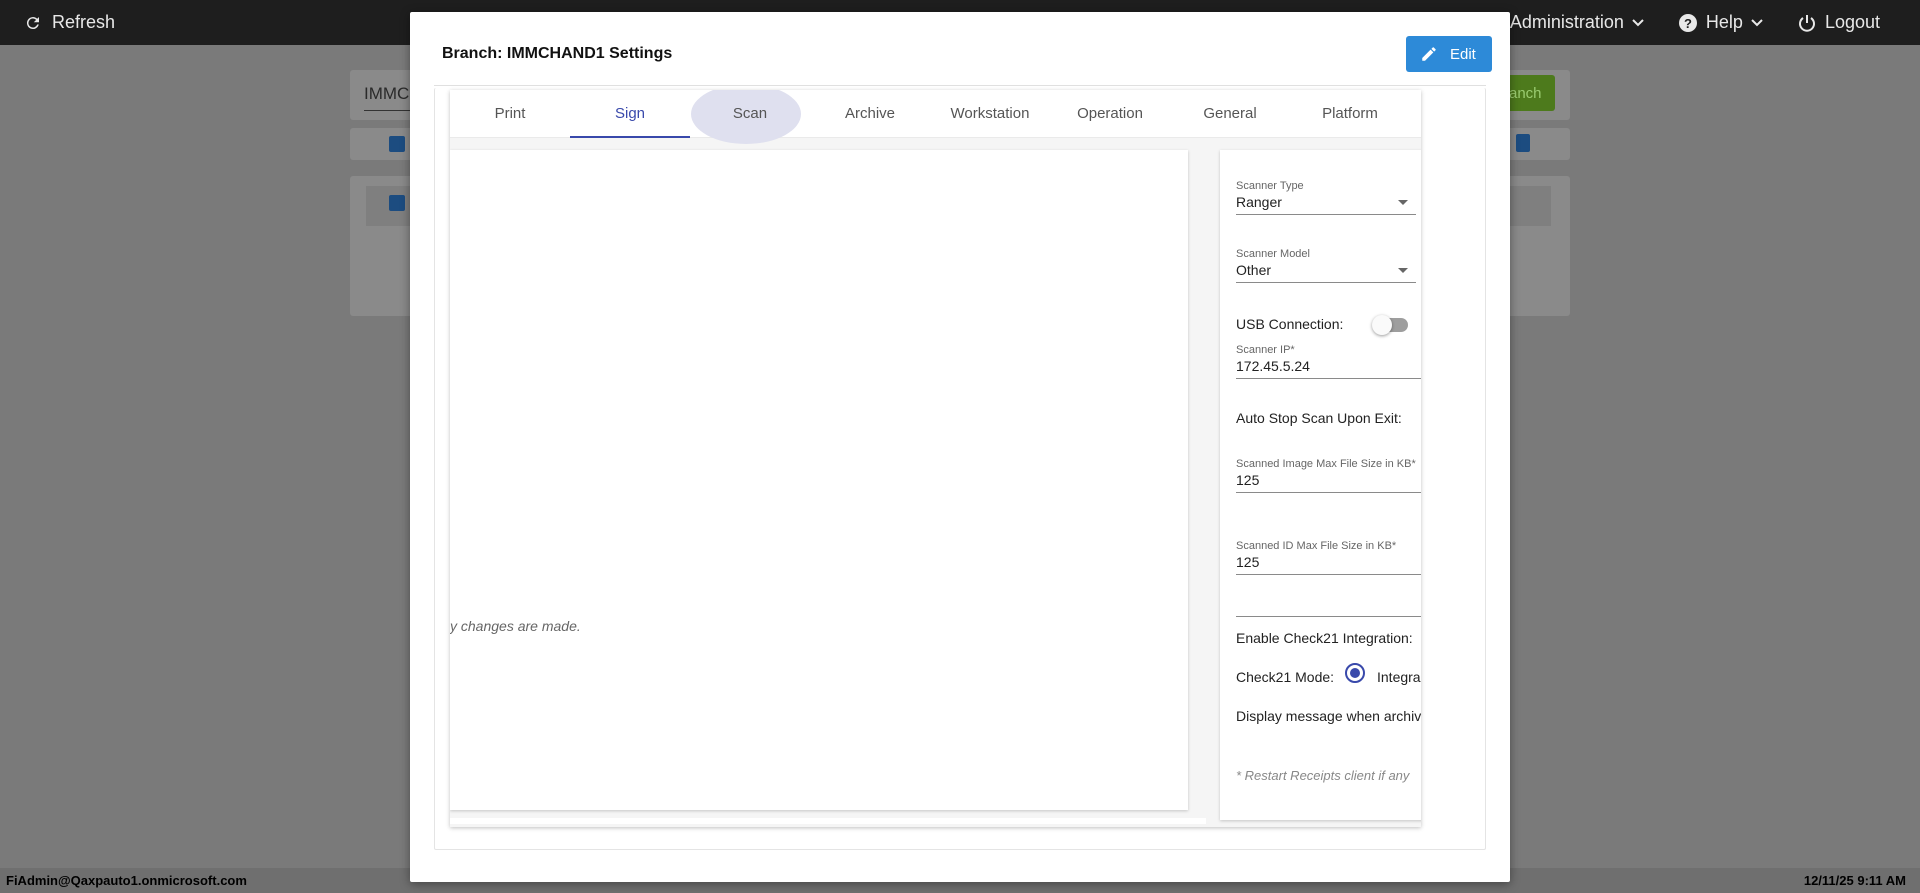  Describe the element at coordinates (389, 94) in the screenshot. I see `branch-search-input: IMMCI` at that location.